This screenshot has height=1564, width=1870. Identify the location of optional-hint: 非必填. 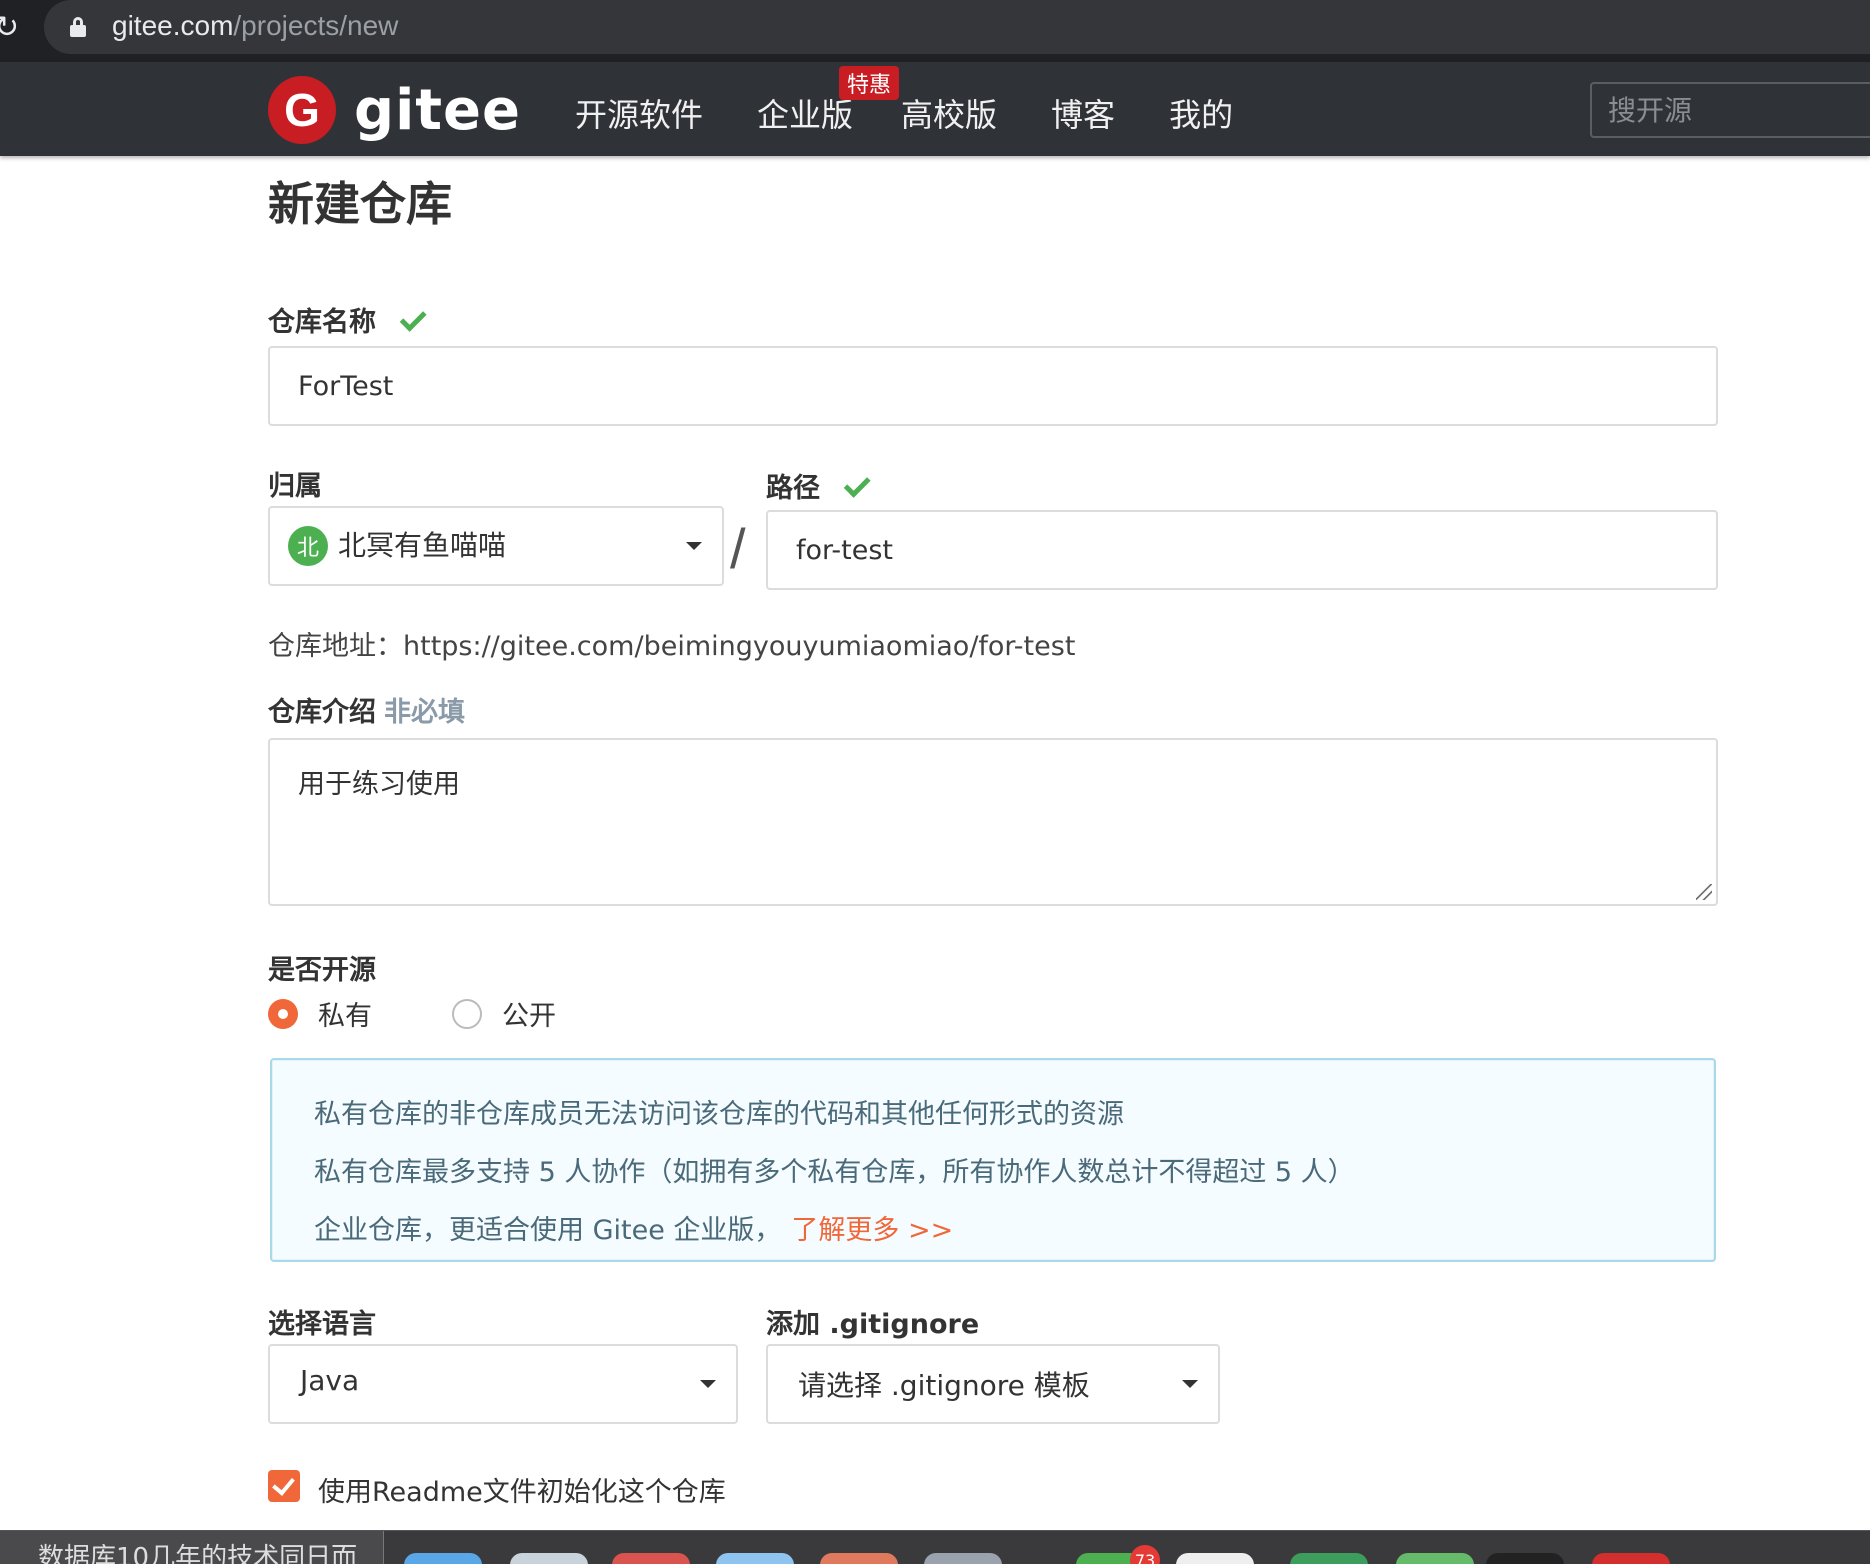
(424, 712).